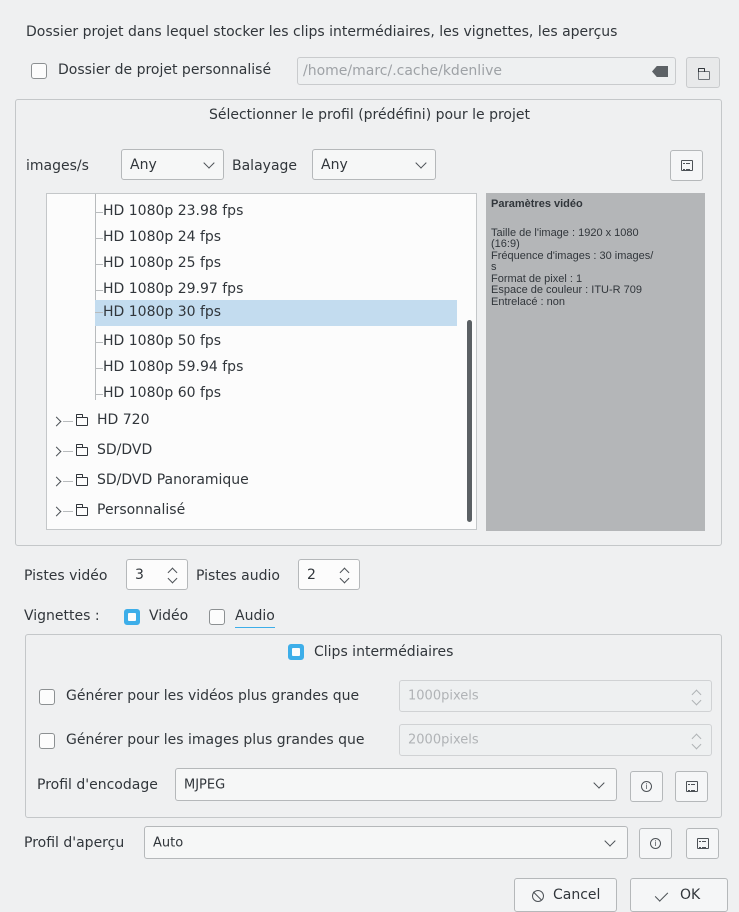 The width and height of the screenshot is (739, 912). I want to click on proxy-clips-checkbox, so click(296, 652).